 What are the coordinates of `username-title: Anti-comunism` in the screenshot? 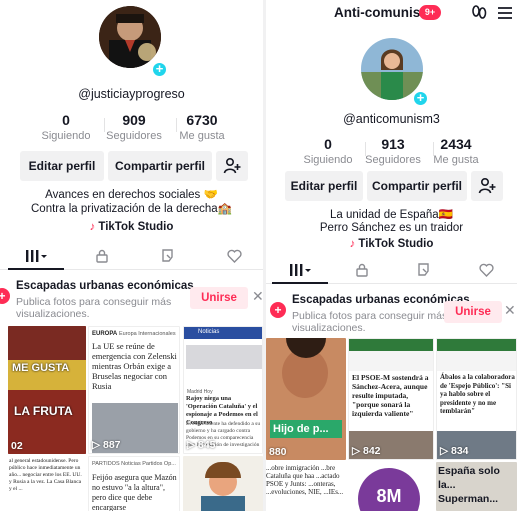 It's located at (383, 12).